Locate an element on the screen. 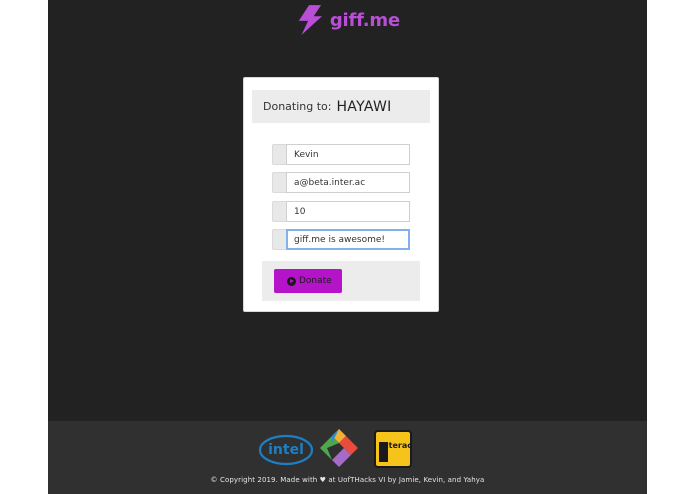 This screenshot has width=695, height=494. intel-logo-text: intel is located at coordinates (286, 450).